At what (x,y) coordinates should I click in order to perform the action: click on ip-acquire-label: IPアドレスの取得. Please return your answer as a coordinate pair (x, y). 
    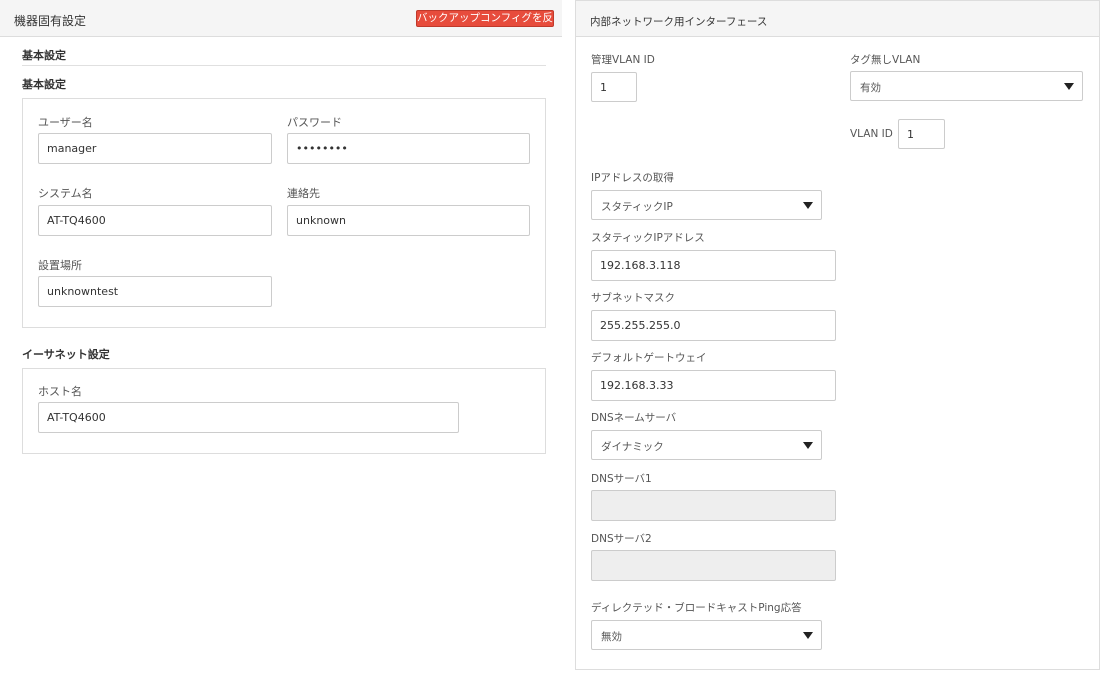
    Looking at the image, I should click on (632, 178).